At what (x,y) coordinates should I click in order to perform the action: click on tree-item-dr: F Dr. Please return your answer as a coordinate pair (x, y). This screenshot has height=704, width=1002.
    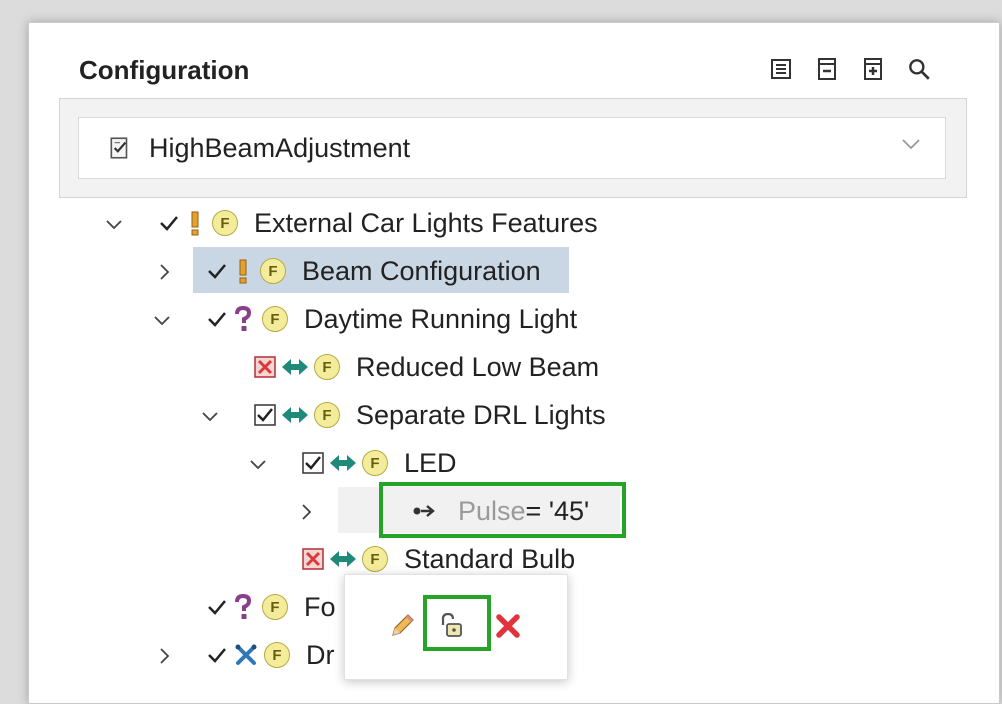
    Looking at the image, I should click on (270, 655).